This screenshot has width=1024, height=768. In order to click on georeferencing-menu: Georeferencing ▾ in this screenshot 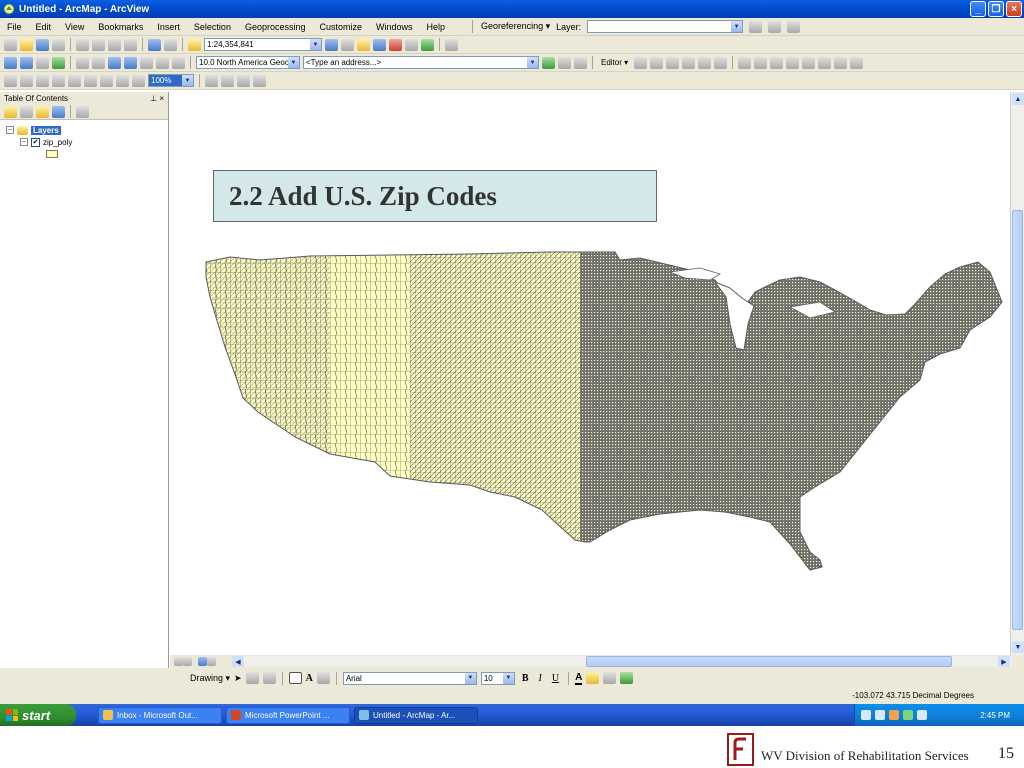, I will do `click(515, 26)`.